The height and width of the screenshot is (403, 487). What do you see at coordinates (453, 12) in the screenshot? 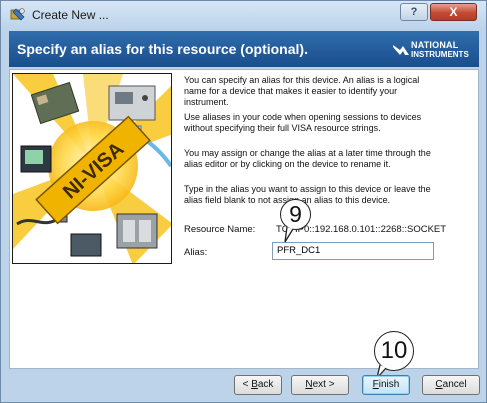
I see `close-button: X` at bounding box center [453, 12].